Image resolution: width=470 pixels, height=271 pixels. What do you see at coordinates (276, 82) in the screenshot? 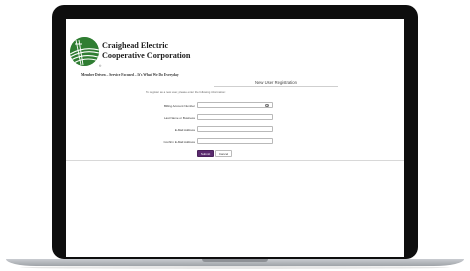
I see `page-title: New User Registration` at bounding box center [276, 82].